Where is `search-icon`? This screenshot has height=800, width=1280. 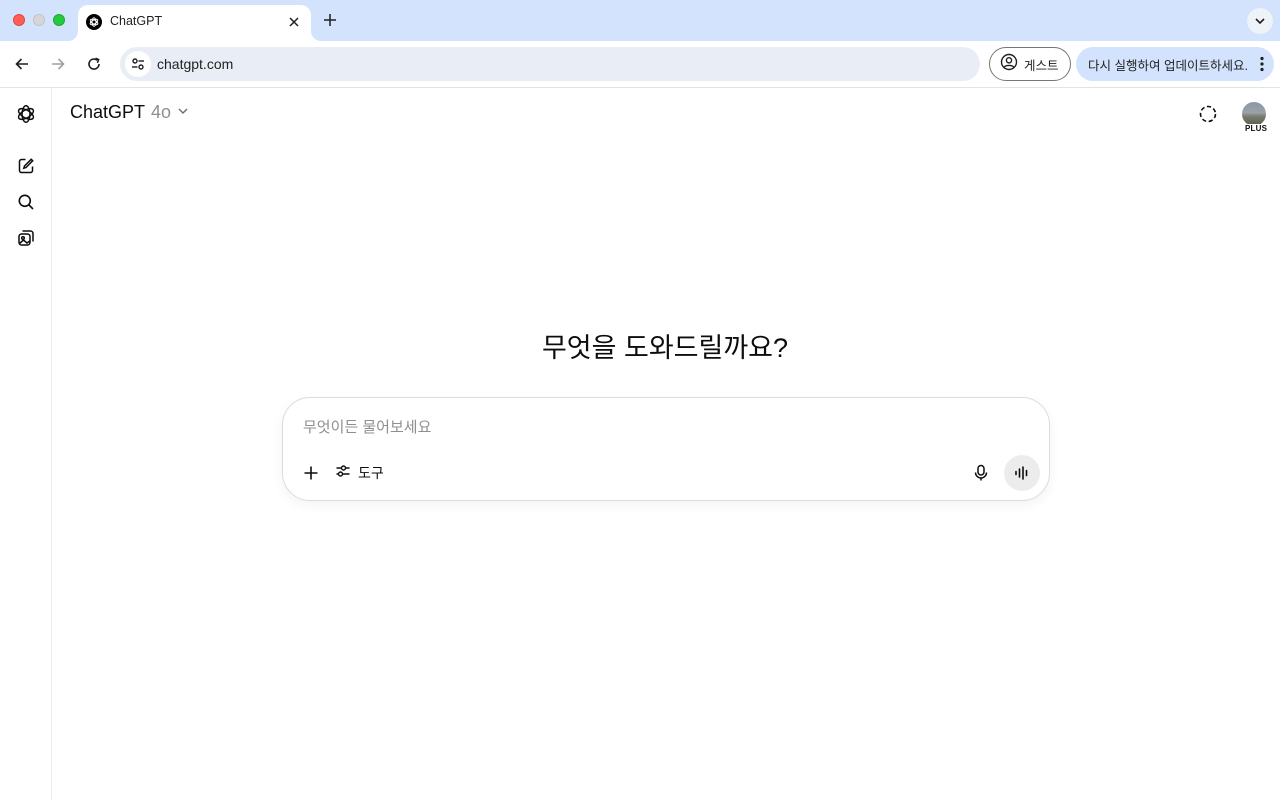 search-icon is located at coordinates (26, 202).